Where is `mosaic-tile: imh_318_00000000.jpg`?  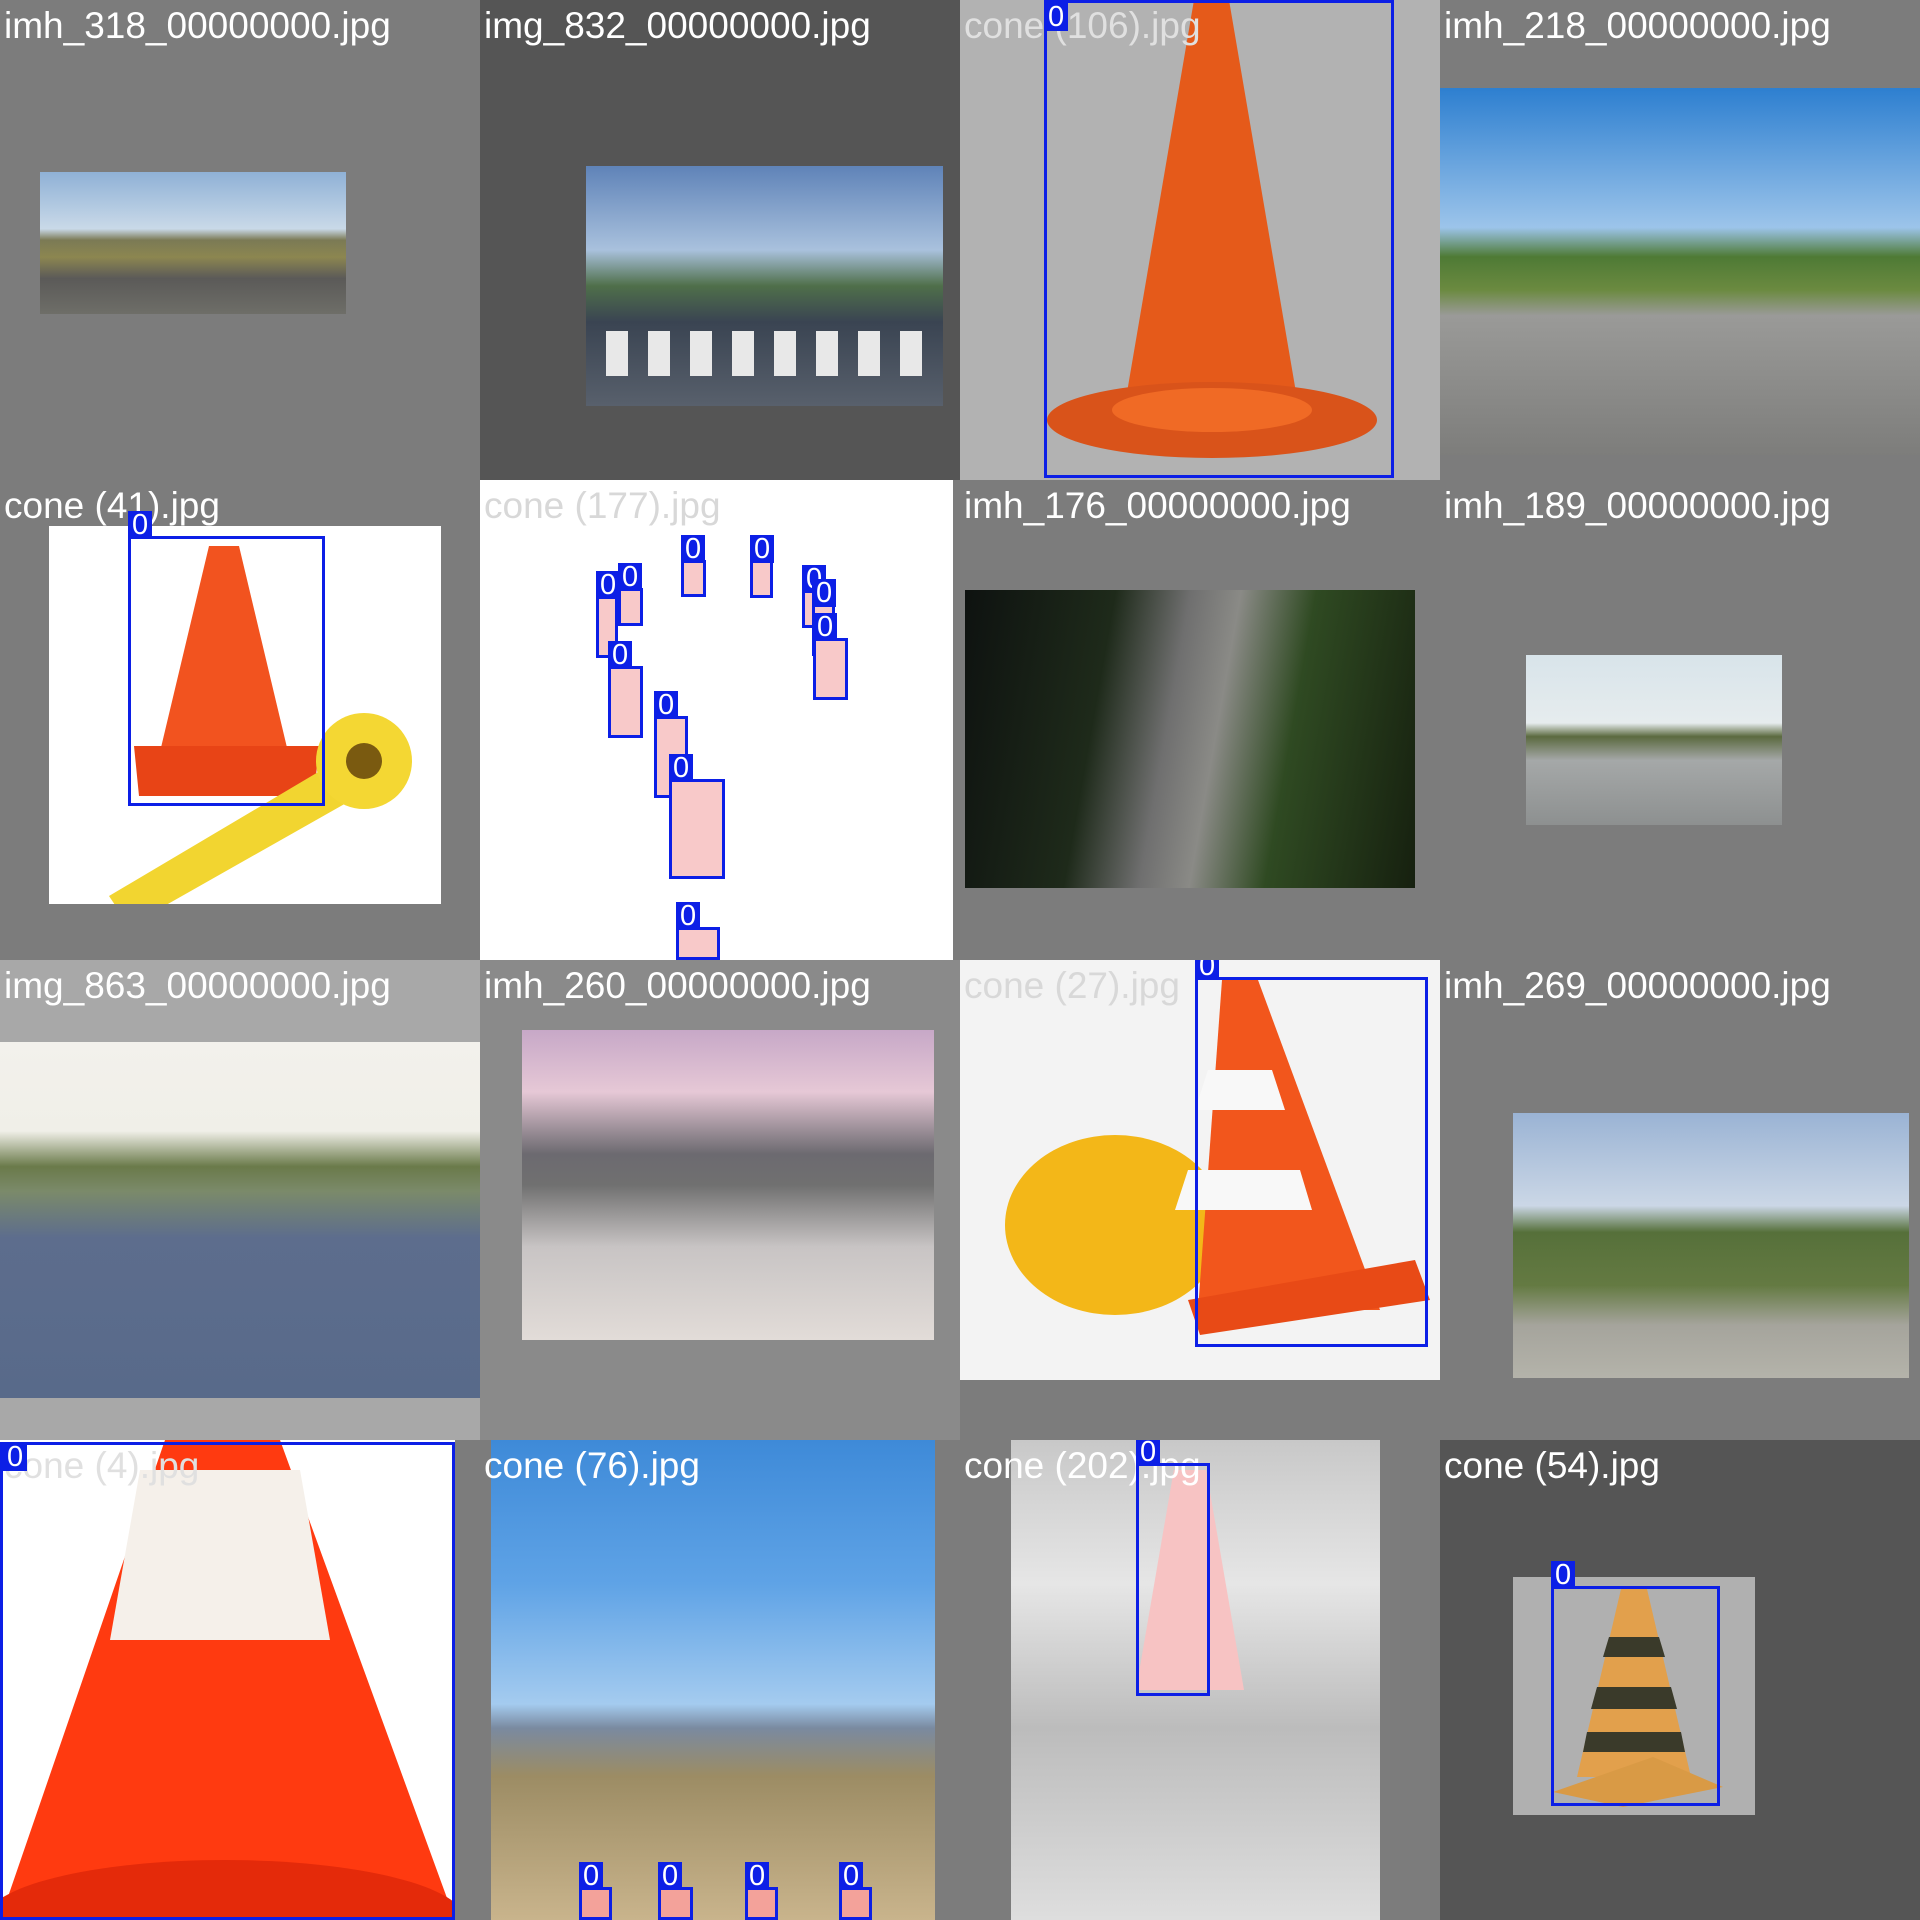
mosaic-tile: imh_318_00000000.jpg is located at coordinates (240, 240).